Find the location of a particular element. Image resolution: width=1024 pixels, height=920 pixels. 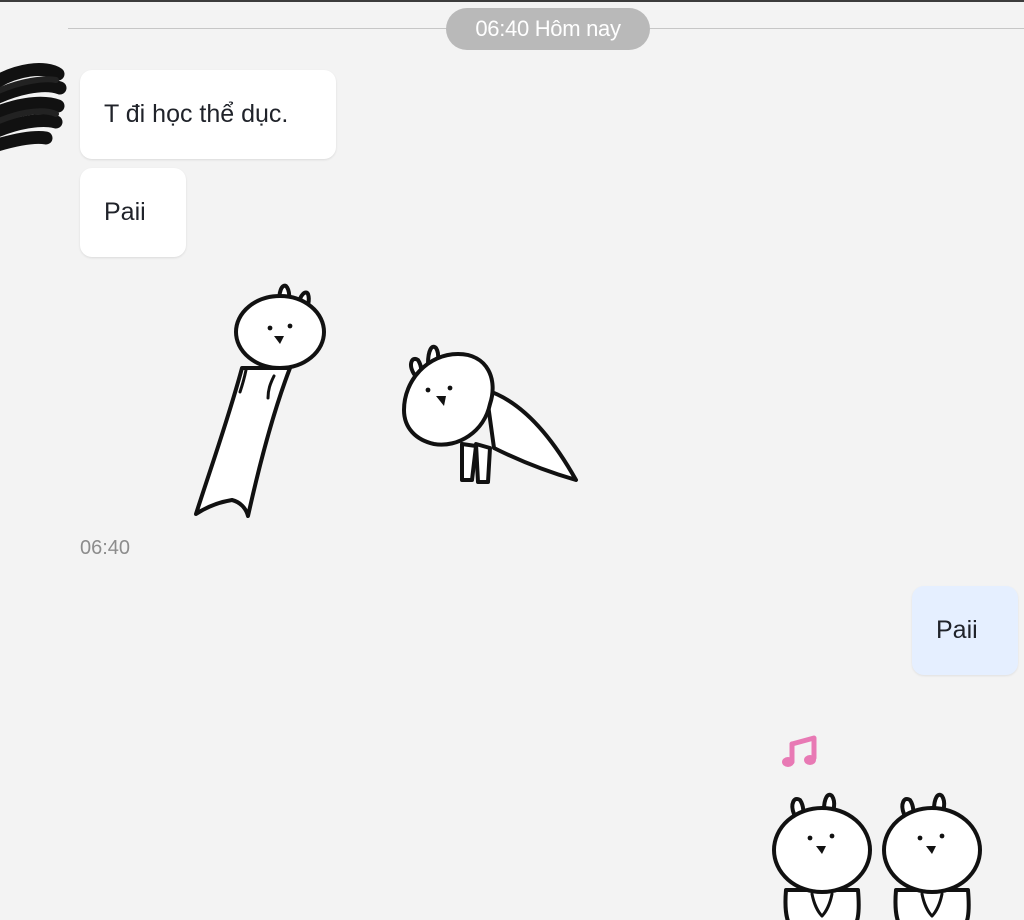

rabbit-yoga-icon is located at coordinates (490, 414).